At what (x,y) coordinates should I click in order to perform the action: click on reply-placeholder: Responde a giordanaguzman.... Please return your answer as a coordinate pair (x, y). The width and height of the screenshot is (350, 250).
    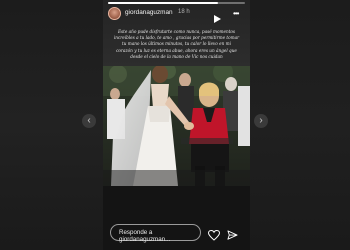
    Looking at the image, I should click on (145, 236).